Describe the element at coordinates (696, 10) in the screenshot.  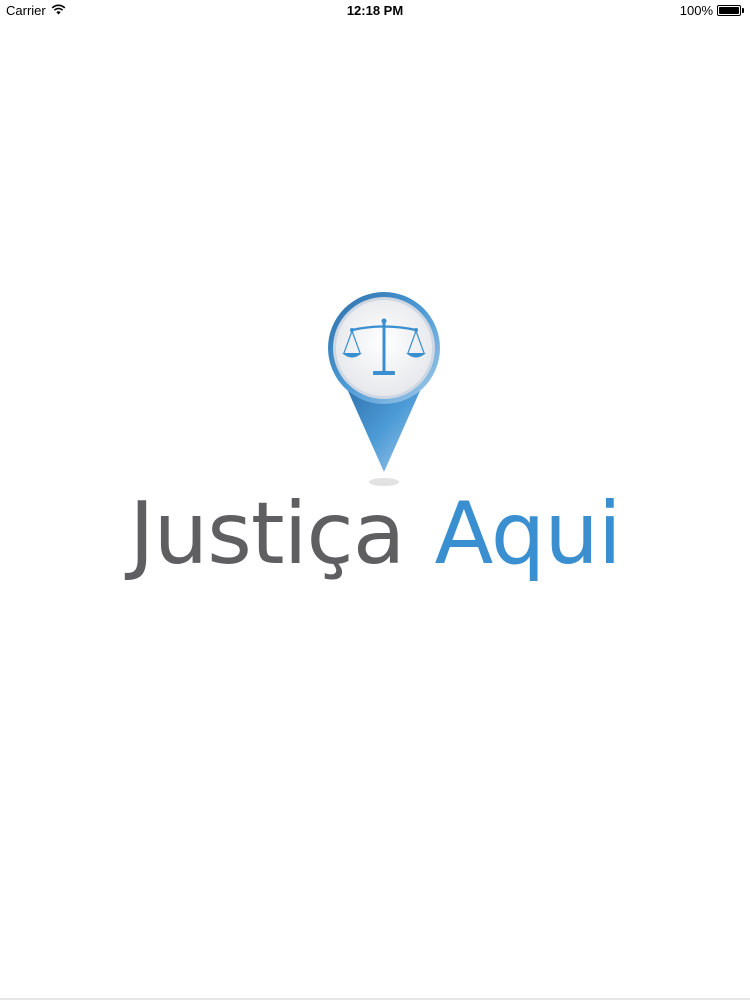
I see `battery-percent: 100%` at that location.